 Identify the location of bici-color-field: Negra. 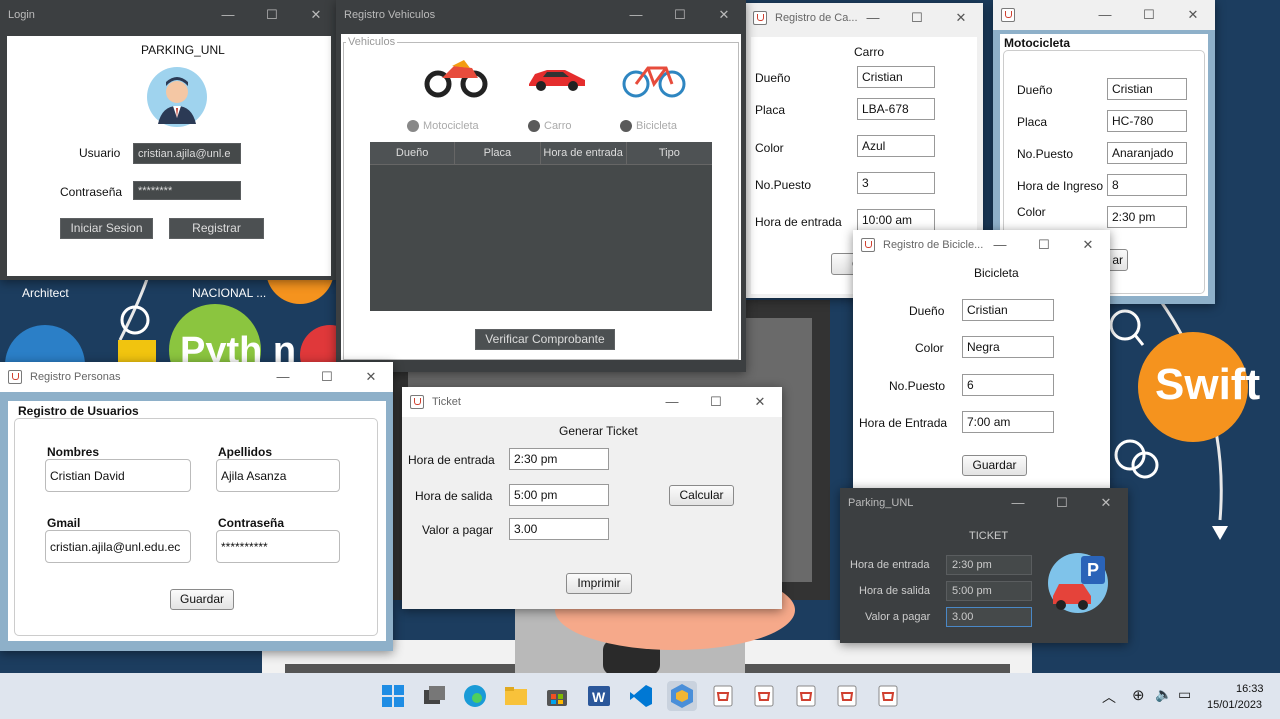
(1008, 347).